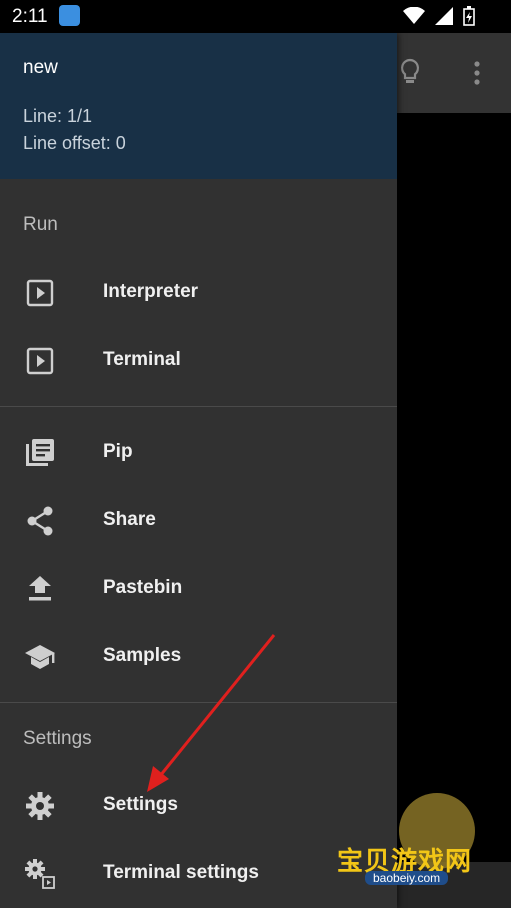 The width and height of the screenshot is (511, 908). What do you see at coordinates (407, 878) in the screenshot?
I see `watermark-url: baobeiy.com` at bounding box center [407, 878].